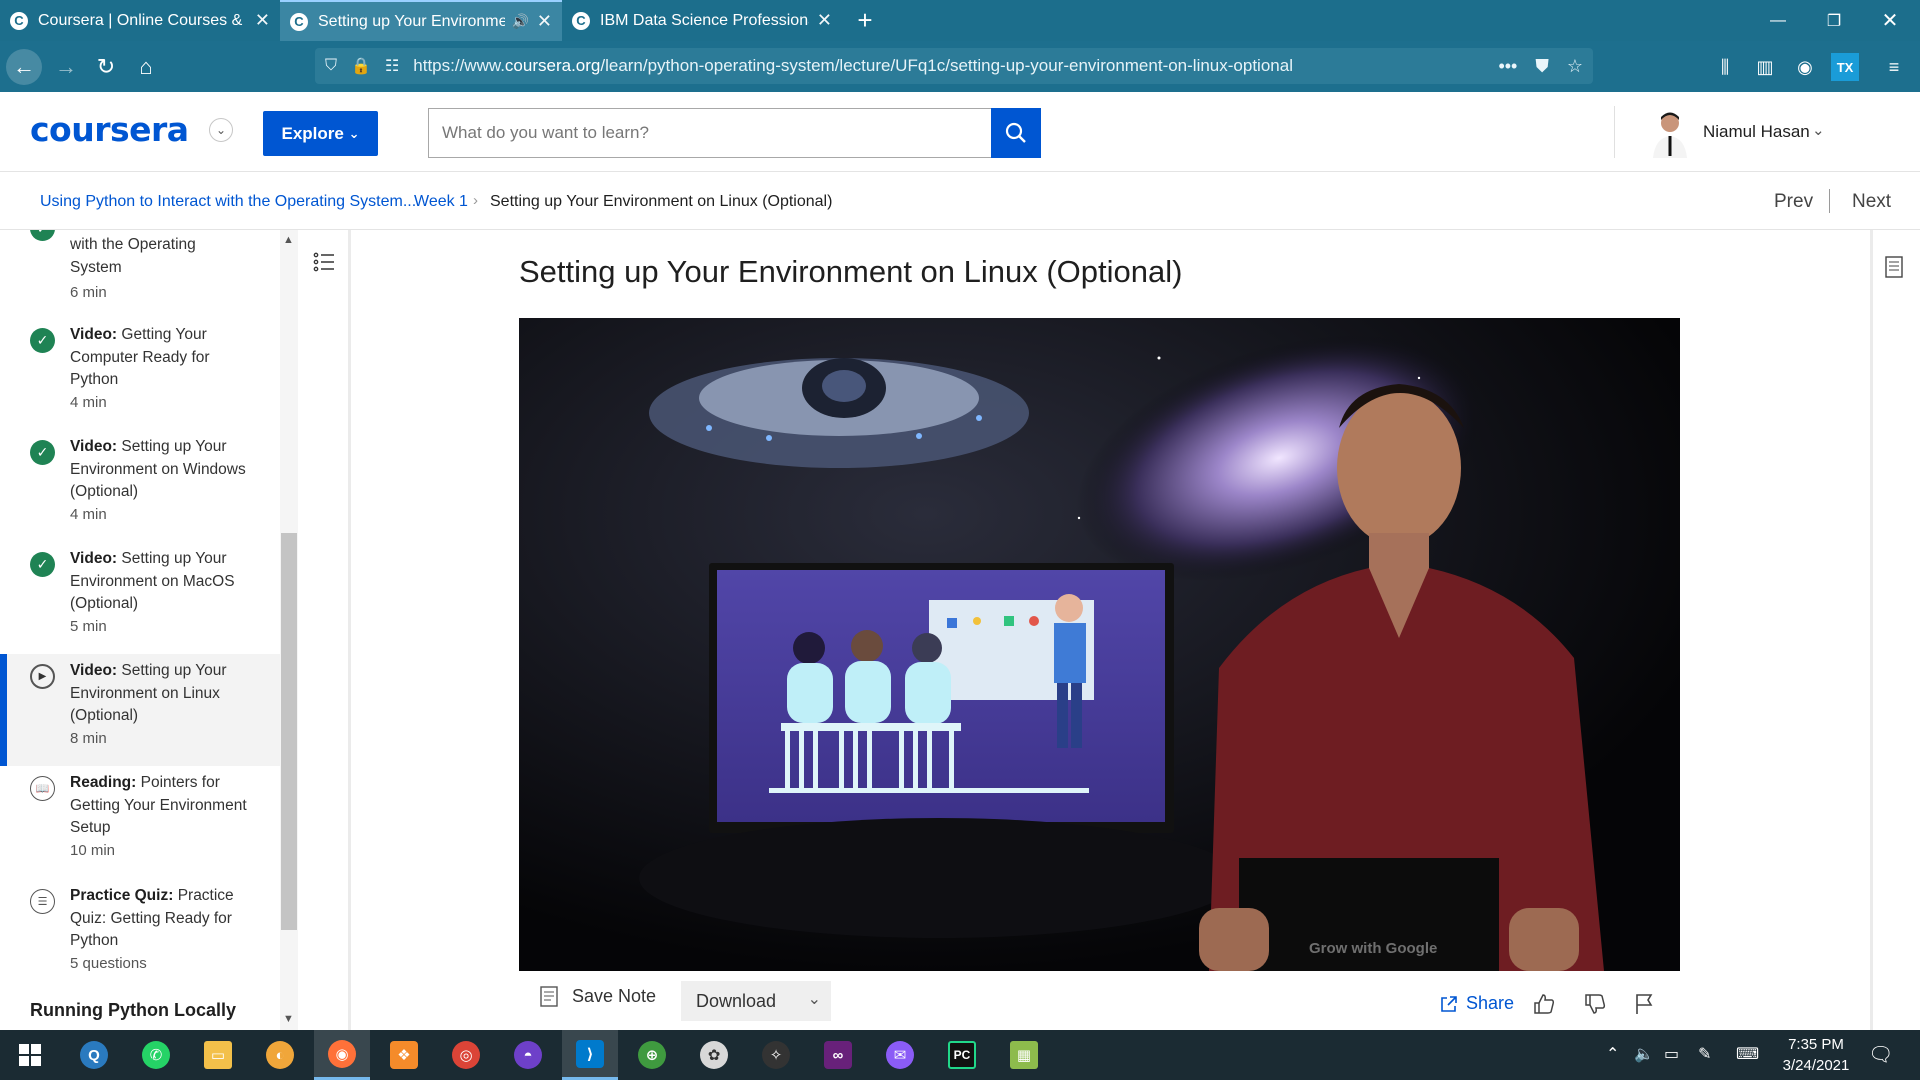 This screenshot has height=1080, width=1920. What do you see at coordinates (1644, 1054) in the screenshot?
I see `volume-icon: 🔈` at bounding box center [1644, 1054].